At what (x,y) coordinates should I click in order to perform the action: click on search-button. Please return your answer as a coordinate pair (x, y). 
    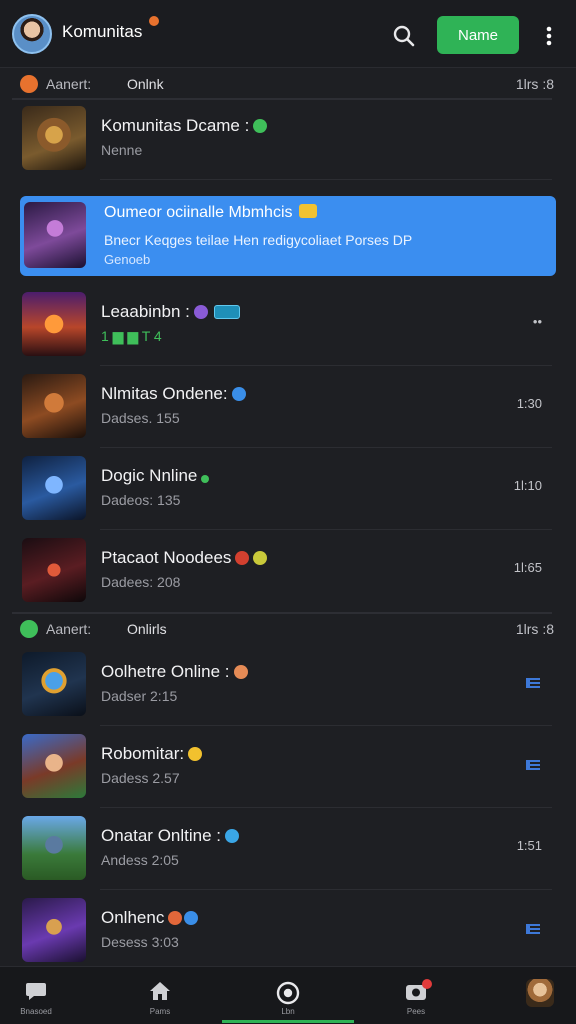
    Looking at the image, I should click on (404, 36).